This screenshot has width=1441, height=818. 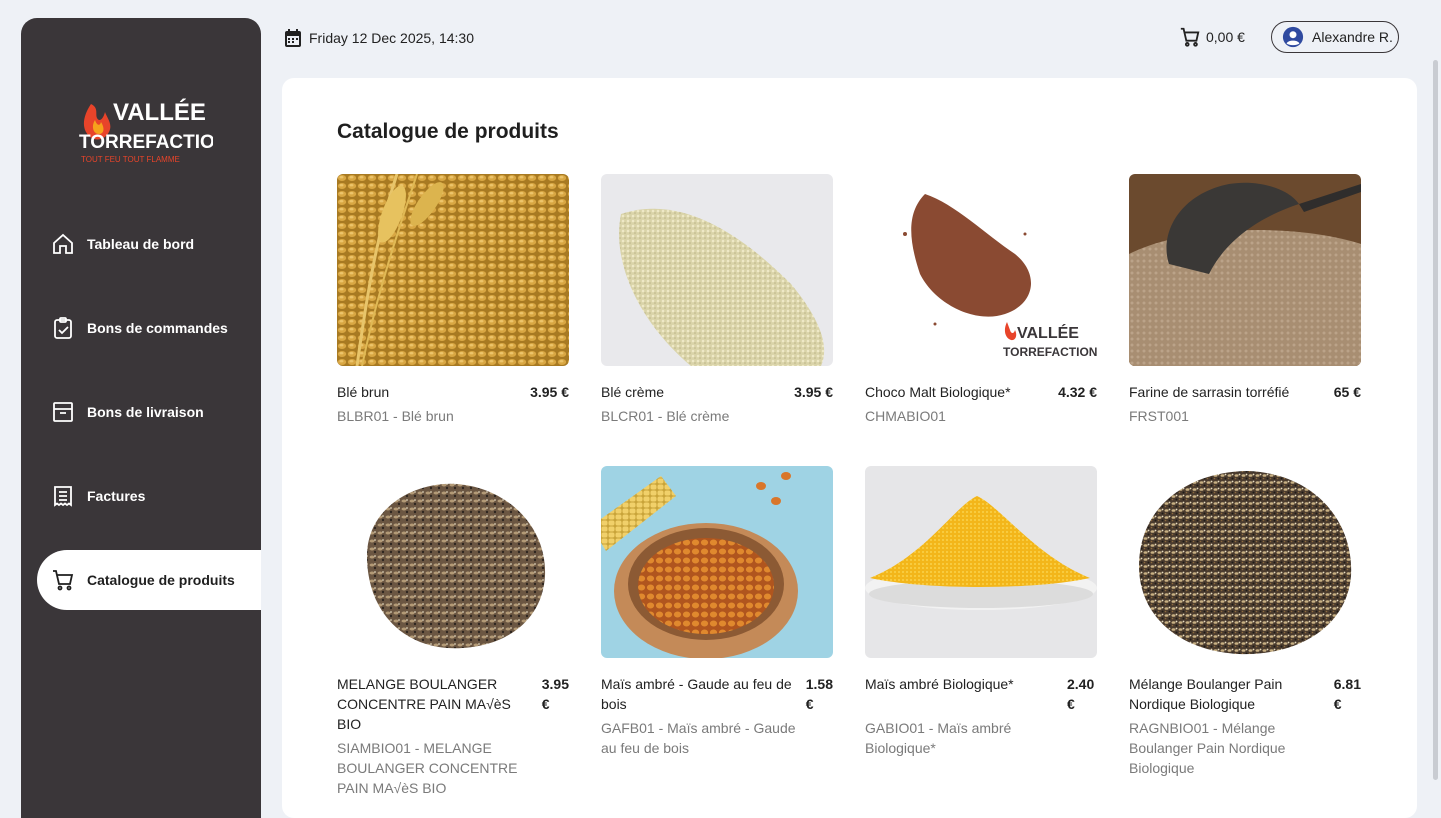 I want to click on cocoa-malt-powder-image: VALLÉE TORREFACTION, so click(x=981, y=270).